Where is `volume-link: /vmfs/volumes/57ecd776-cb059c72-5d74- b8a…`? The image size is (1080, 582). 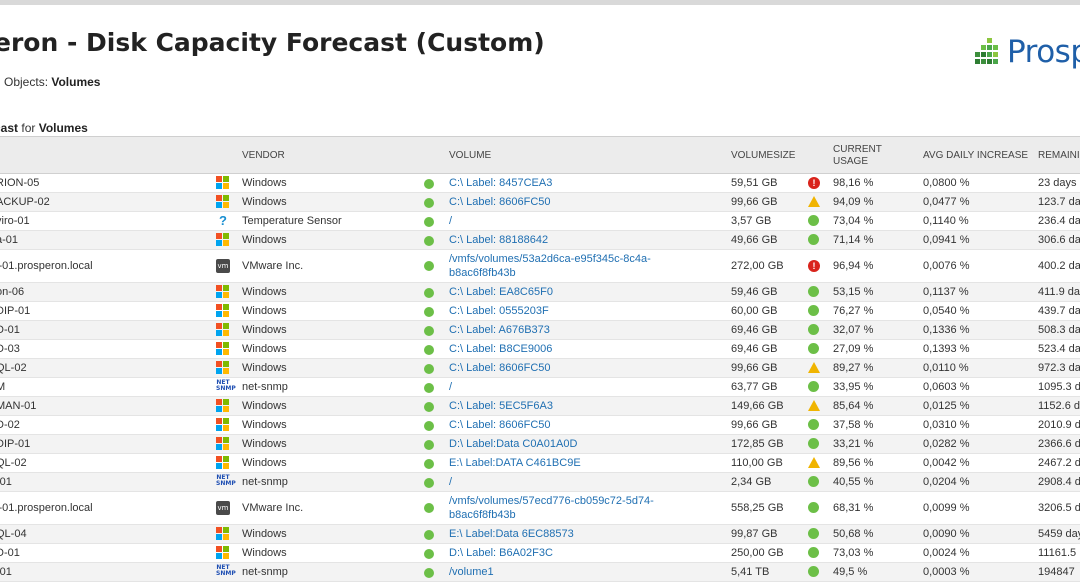 volume-link: /vmfs/volumes/57ecd776-cb059c72-5d74- b8a… is located at coordinates (551, 508).